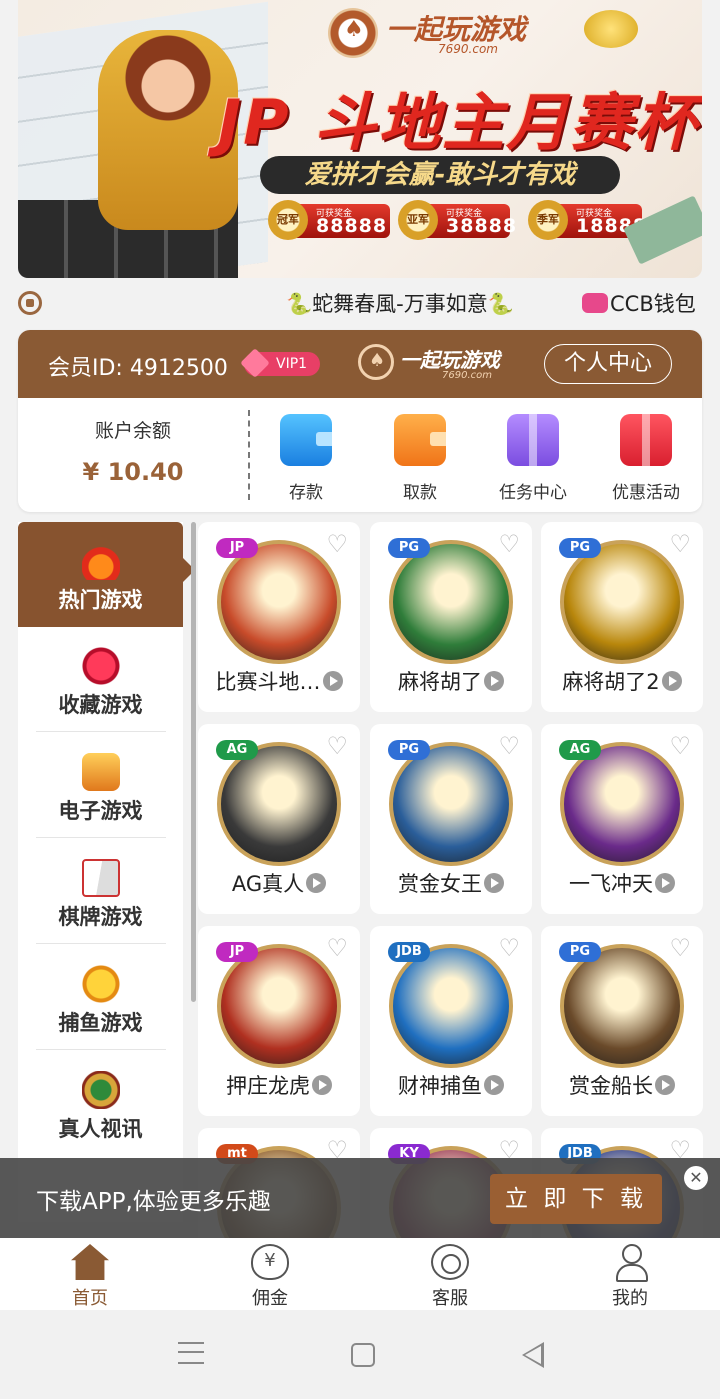 The height and width of the screenshot is (1399, 720). What do you see at coordinates (90, 1277) in the screenshot?
I see `nav-home: 首页` at bounding box center [90, 1277].